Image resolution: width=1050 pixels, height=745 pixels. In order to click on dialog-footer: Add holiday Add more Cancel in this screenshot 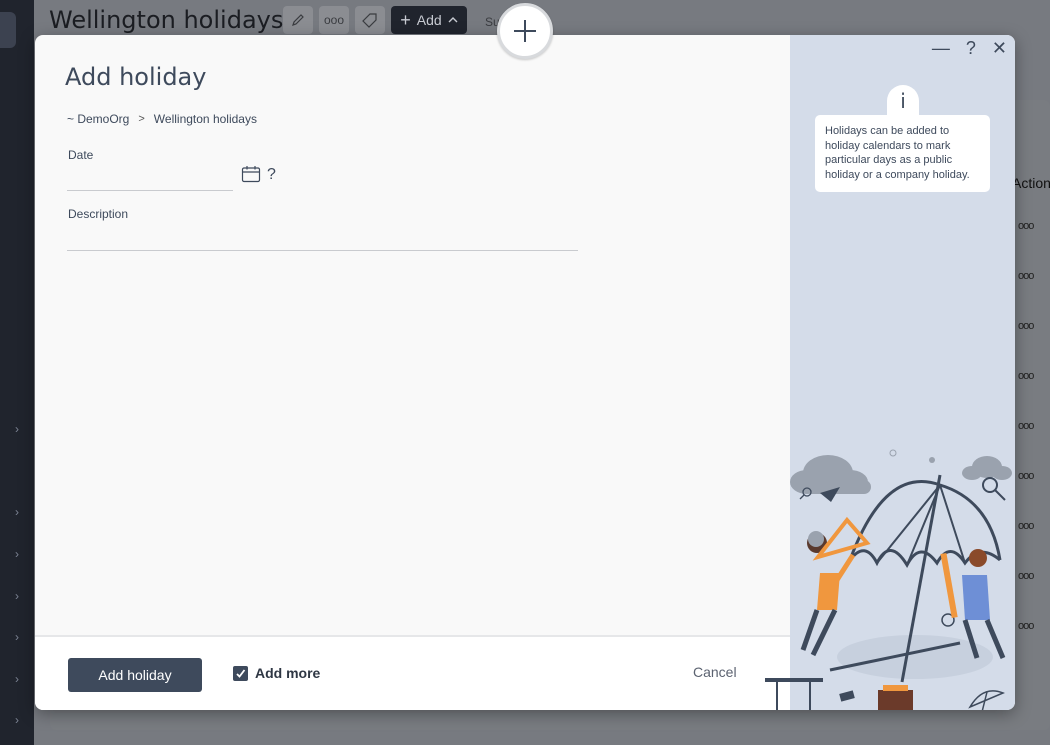, I will do `click(412, 672)`.